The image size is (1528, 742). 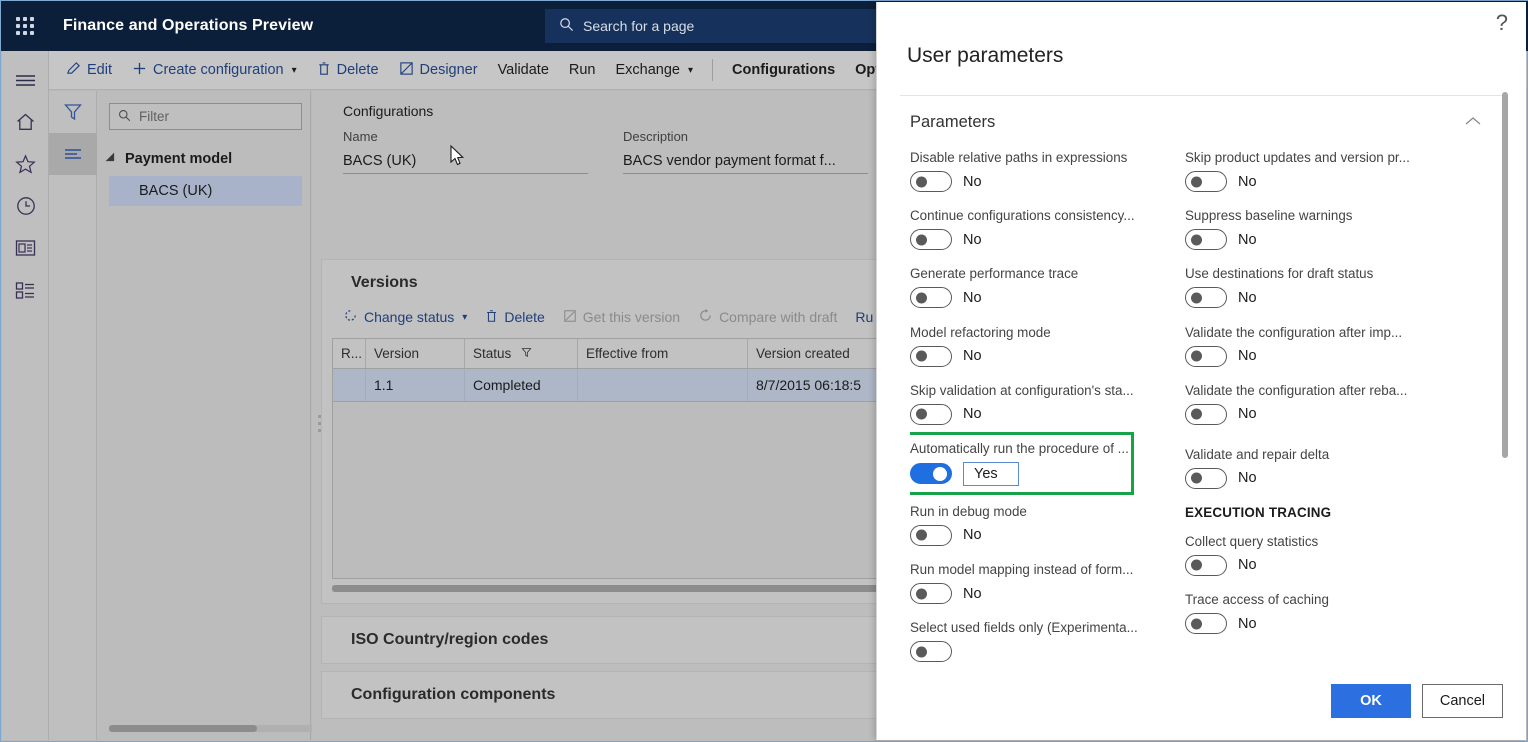 What do you see at coordinates (631, 317) in the screenshot?
I see `get-this-version-label: Get this version` at bounding box center [631, 317].